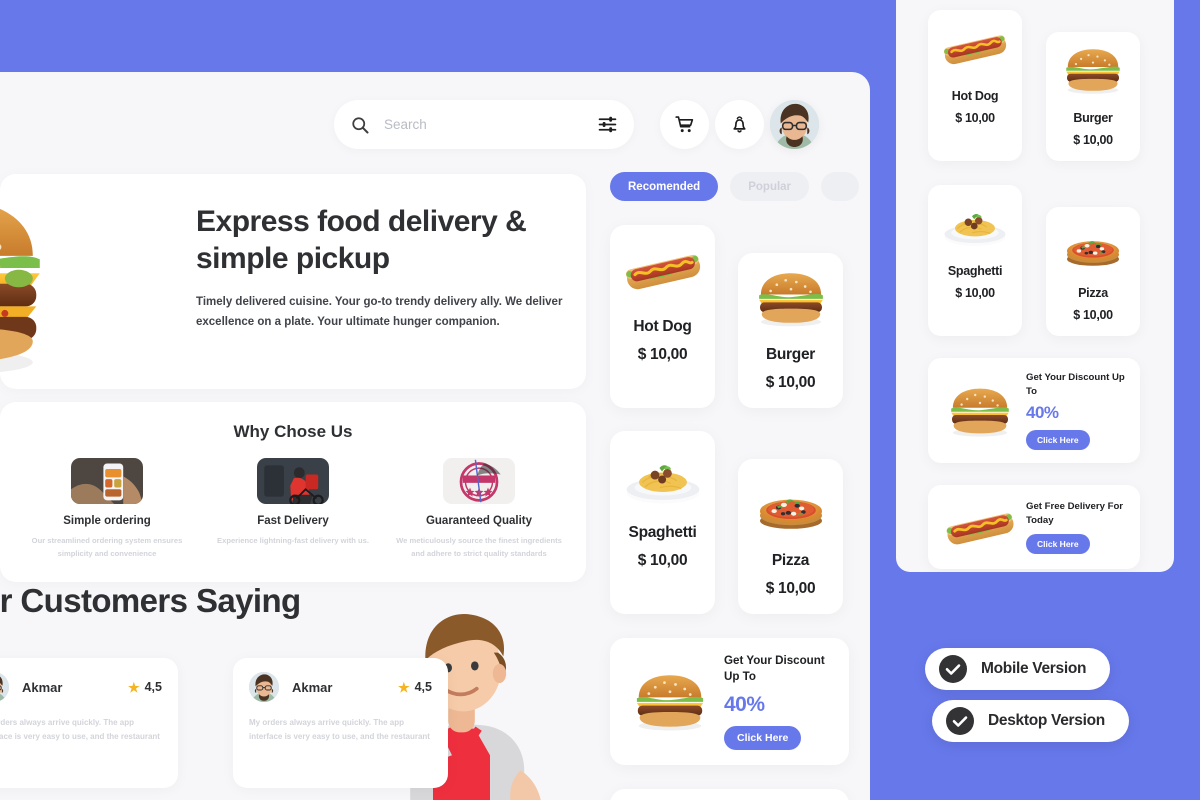 This screenshot has width=1200, height=800. I want to click on food-card-hot-dog: Hot Dog $ 10,00, so click(662, 316).